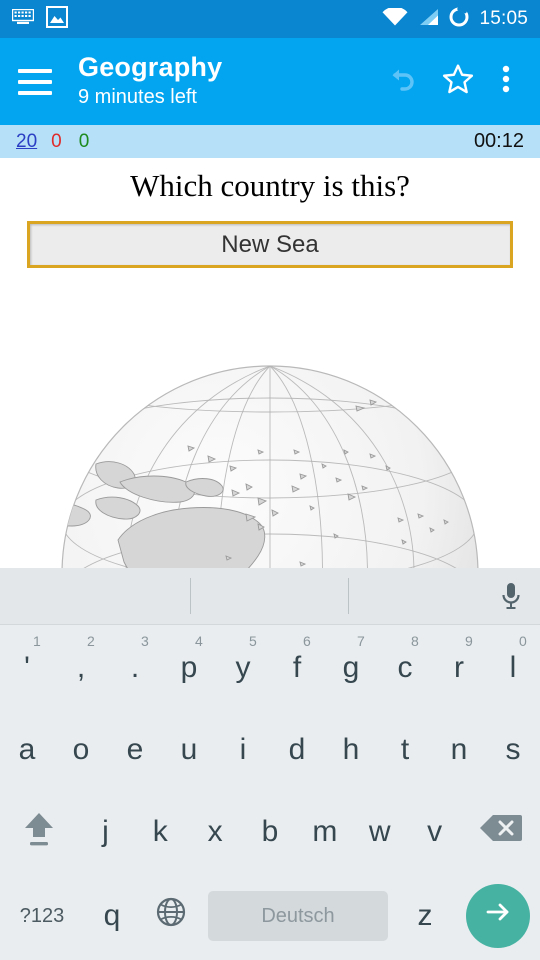 The image size is (540, 960). I want to click on image-icon, so click(57, 19).